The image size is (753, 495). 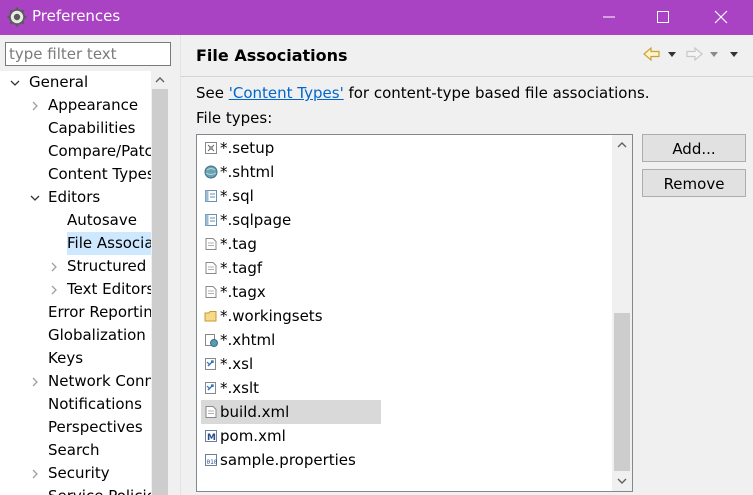 What do you see at coordinates (211, 340) in the screenshot?
I see `xhtml-icon` at bounding box center [211, 340].